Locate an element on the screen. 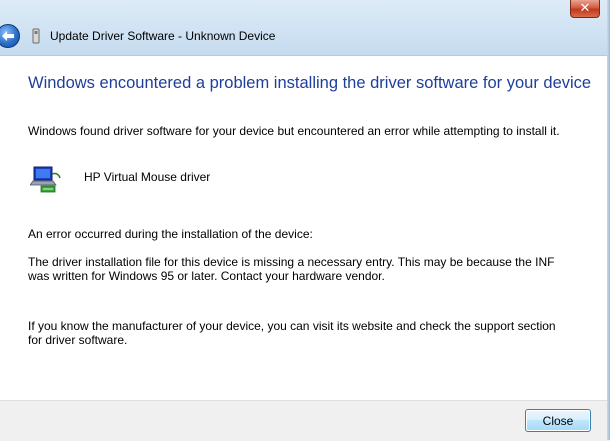  network-device-icon is located at coordinates (45, 179).